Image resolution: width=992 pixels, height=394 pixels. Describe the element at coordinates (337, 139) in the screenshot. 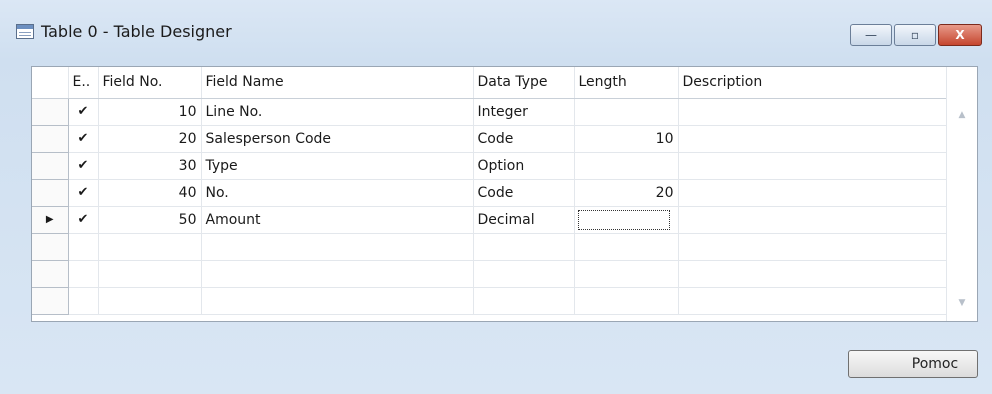

I see `field-name-cell: Salesperson Code` at that location.